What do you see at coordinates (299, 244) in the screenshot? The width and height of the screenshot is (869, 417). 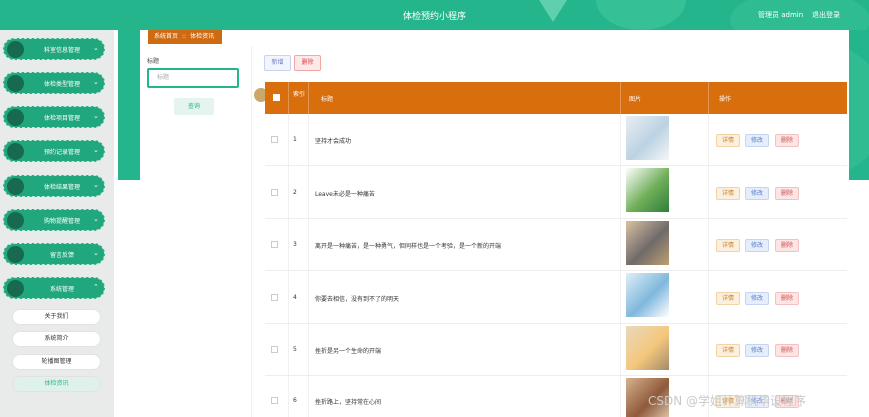 I see `cell-index: 3` at bounding box center [299, 244].